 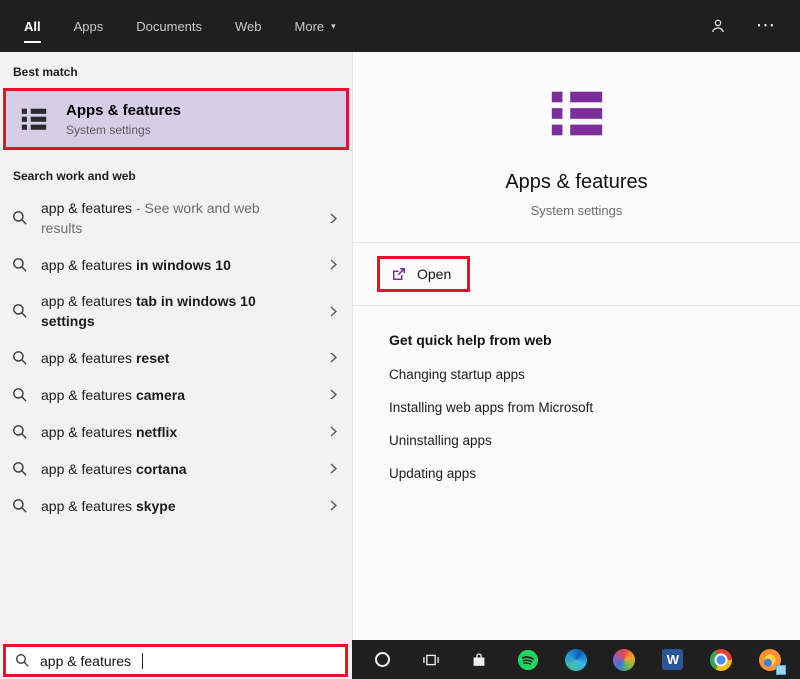 I want to click on search-suggestion: app & features in windows 10, so click(x=176, y=264).